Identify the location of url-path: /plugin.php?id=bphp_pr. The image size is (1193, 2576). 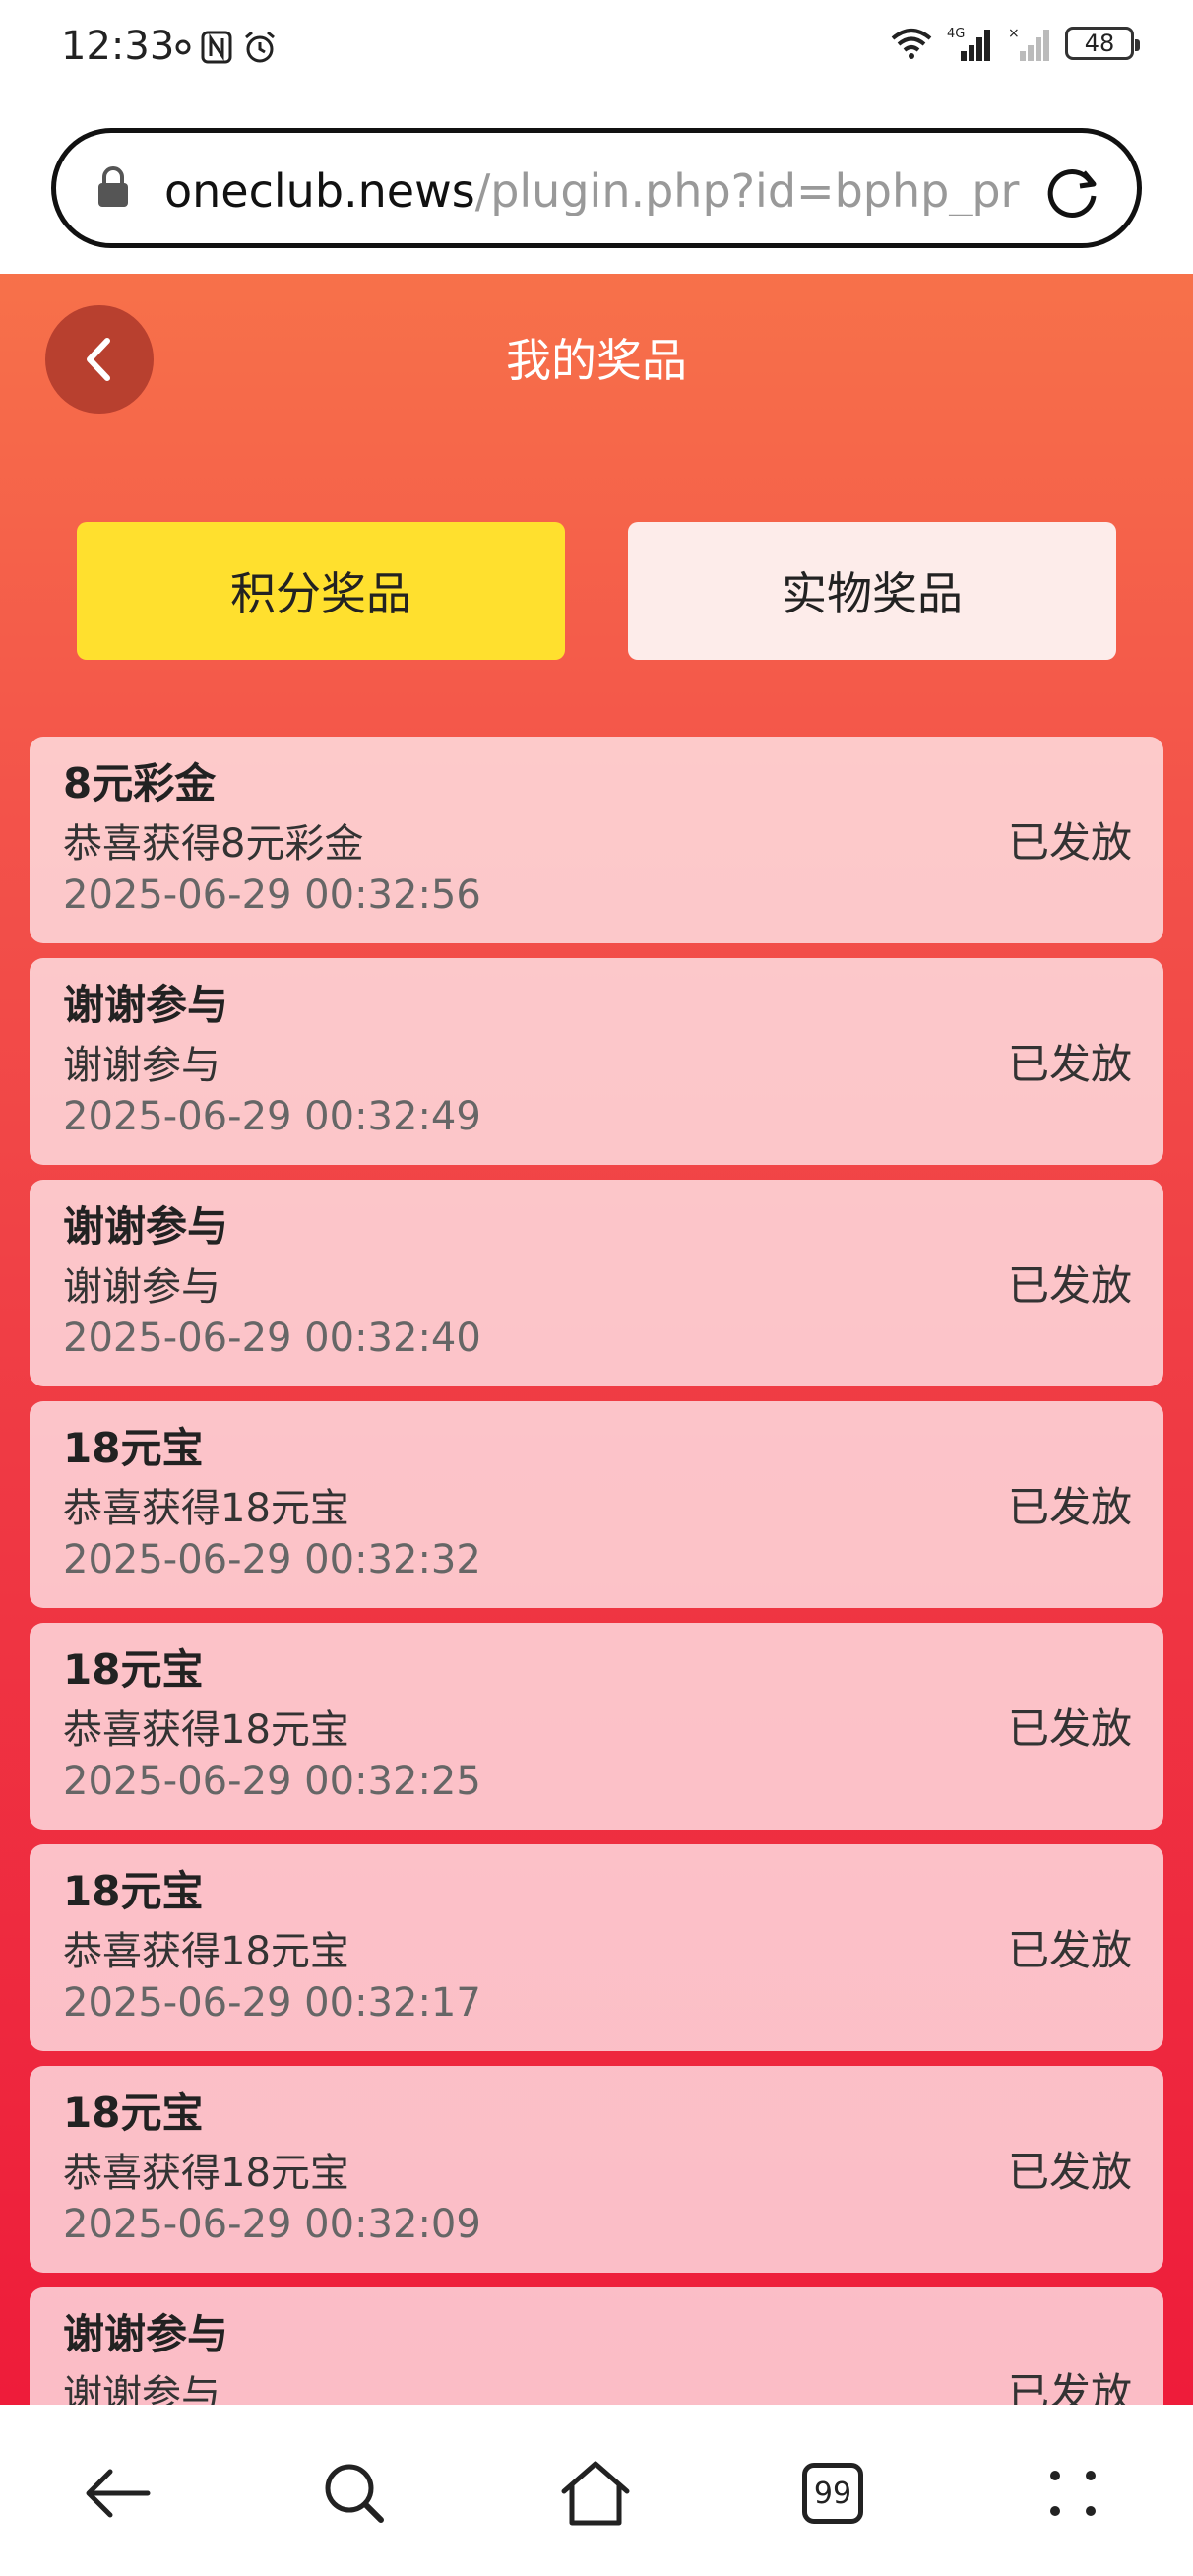
(747, 191).